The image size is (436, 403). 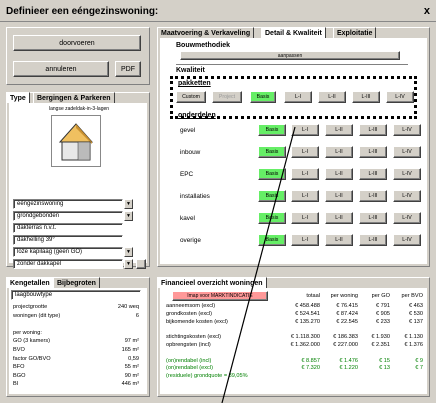 What do you see at coordinates (413, 337) in the screenshot?
I see `fin-row-value: € 1.130` at bounding box center [413, 337].